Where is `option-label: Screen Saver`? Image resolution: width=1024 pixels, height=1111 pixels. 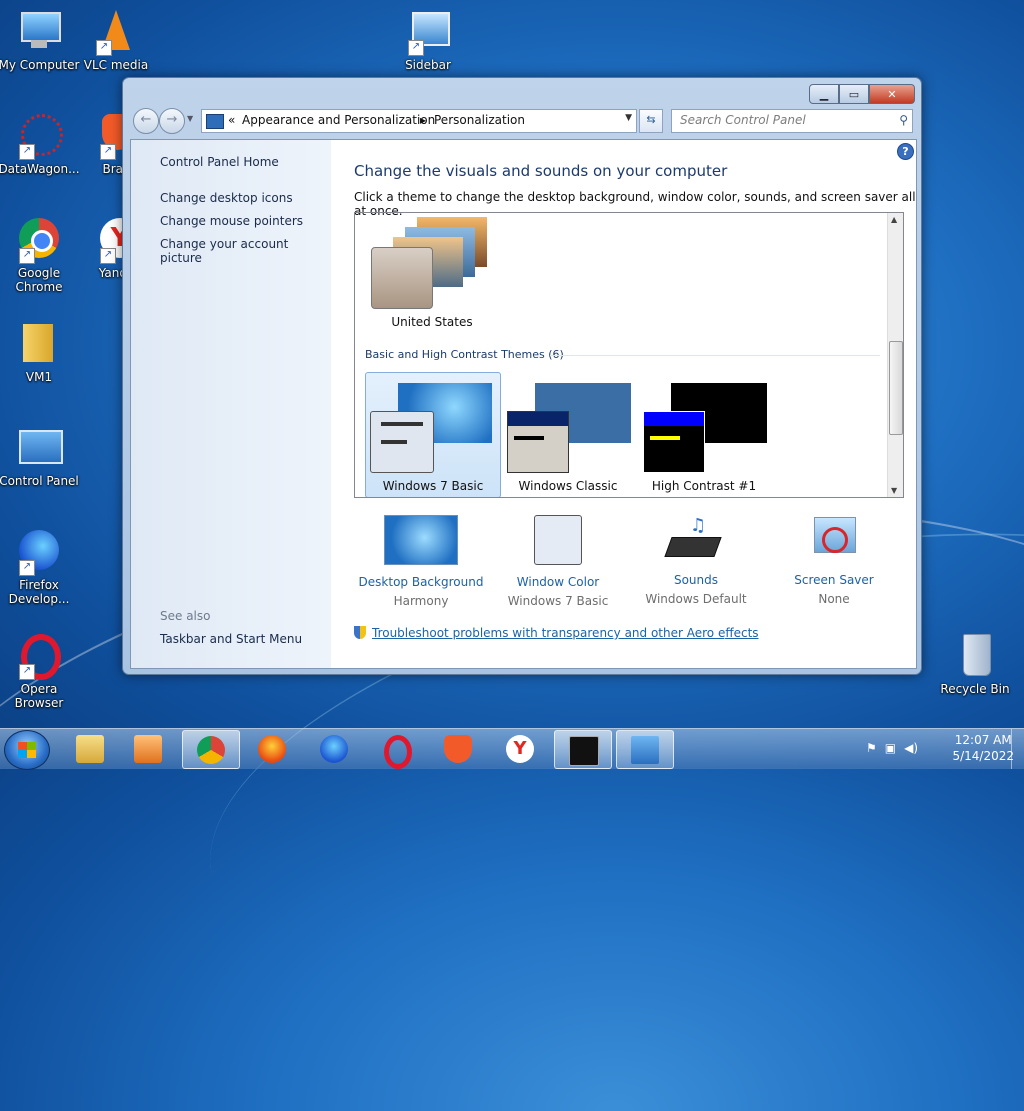
option-label: Screen Saver is located at coordinates (834, 580).